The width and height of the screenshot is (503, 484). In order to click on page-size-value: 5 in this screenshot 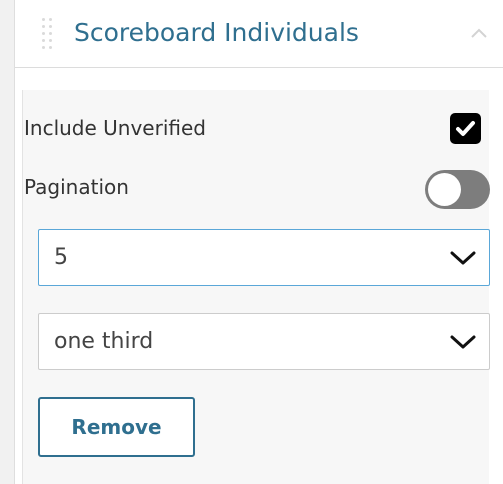, I will do `click(61, 257)`.